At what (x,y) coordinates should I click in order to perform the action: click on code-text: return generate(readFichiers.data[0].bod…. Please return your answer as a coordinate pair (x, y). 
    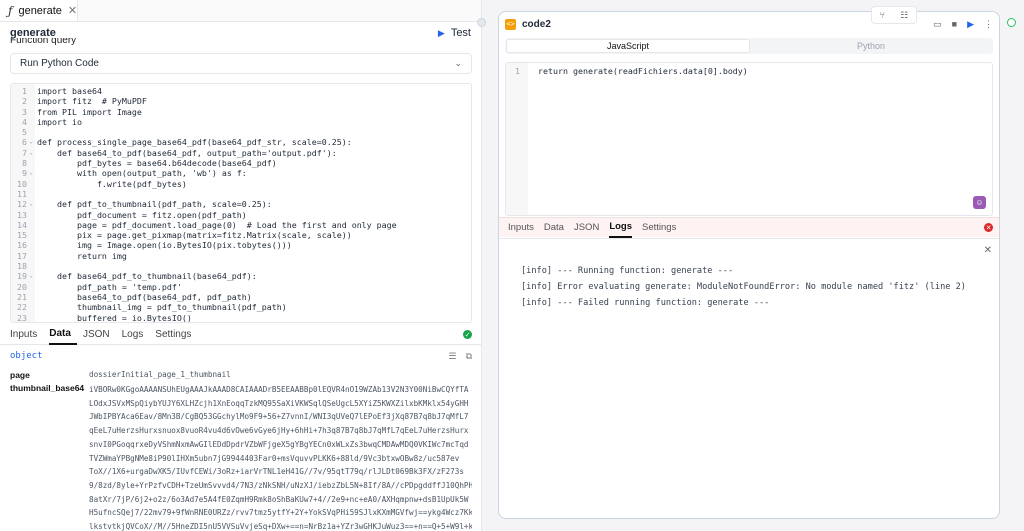
    Looking at the image, I should click on (643, 71).